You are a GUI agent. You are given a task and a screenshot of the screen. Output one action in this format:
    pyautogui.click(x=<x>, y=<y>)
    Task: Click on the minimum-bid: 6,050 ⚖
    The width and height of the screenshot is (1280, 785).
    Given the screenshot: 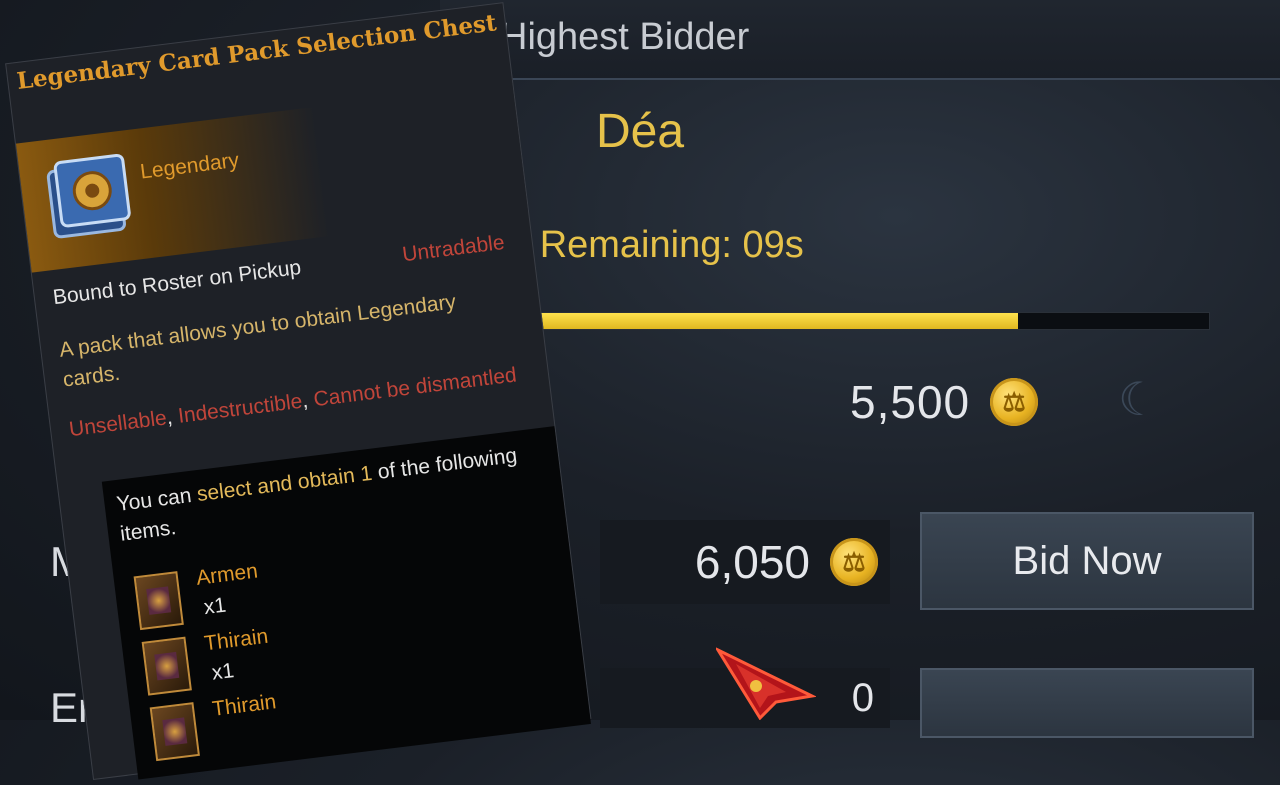 What is the action you would take?
    pyautogui.click(x=745, y=562)
    